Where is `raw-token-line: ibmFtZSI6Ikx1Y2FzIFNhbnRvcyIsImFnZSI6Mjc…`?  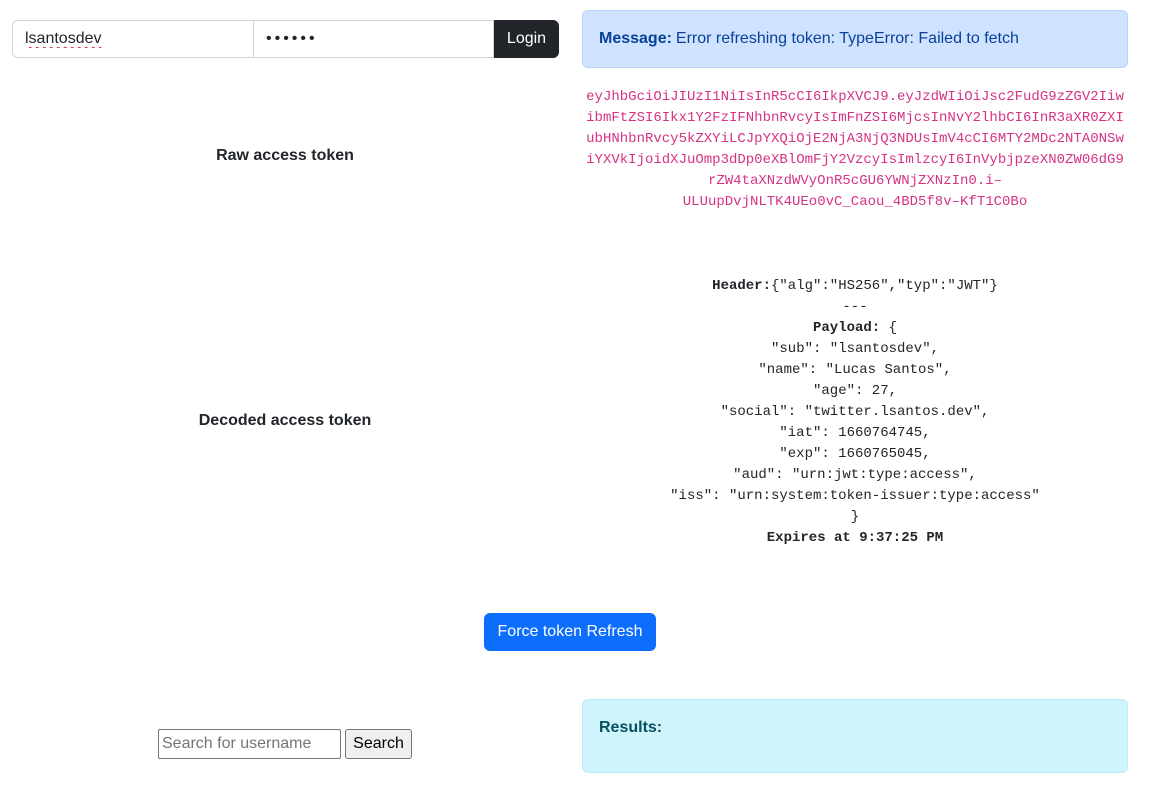
raw-token-line: ibmFtZSI6Ikx1Y2FzIFNhbnRvcyIsImFnZSI6Mjc… is located at coordinates (855, 118).